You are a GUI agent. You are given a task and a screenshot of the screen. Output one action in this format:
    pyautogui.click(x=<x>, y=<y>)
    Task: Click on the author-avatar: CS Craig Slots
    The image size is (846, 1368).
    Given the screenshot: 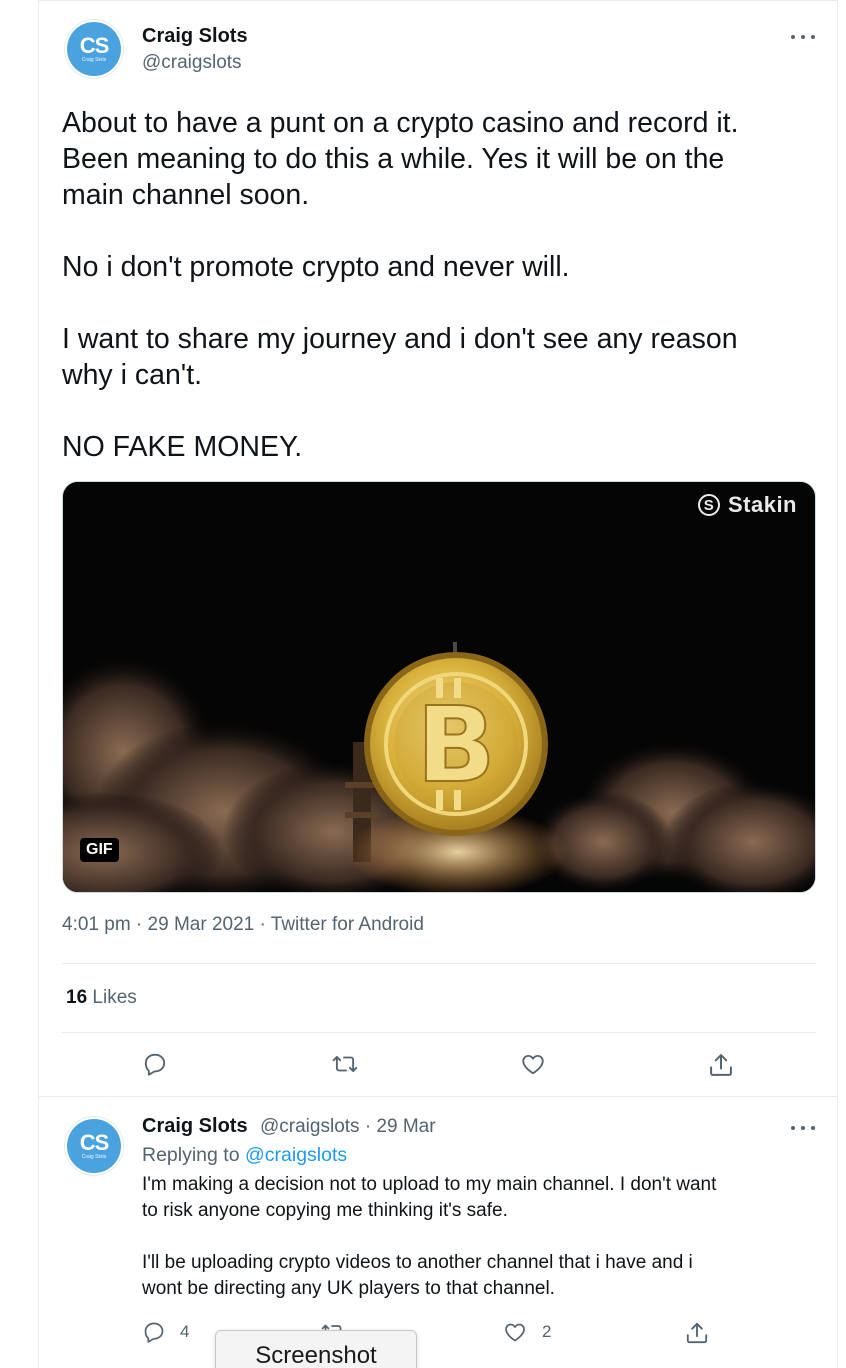 What is the action you would take?
    pyautogui.click(x=94, y=49)
    